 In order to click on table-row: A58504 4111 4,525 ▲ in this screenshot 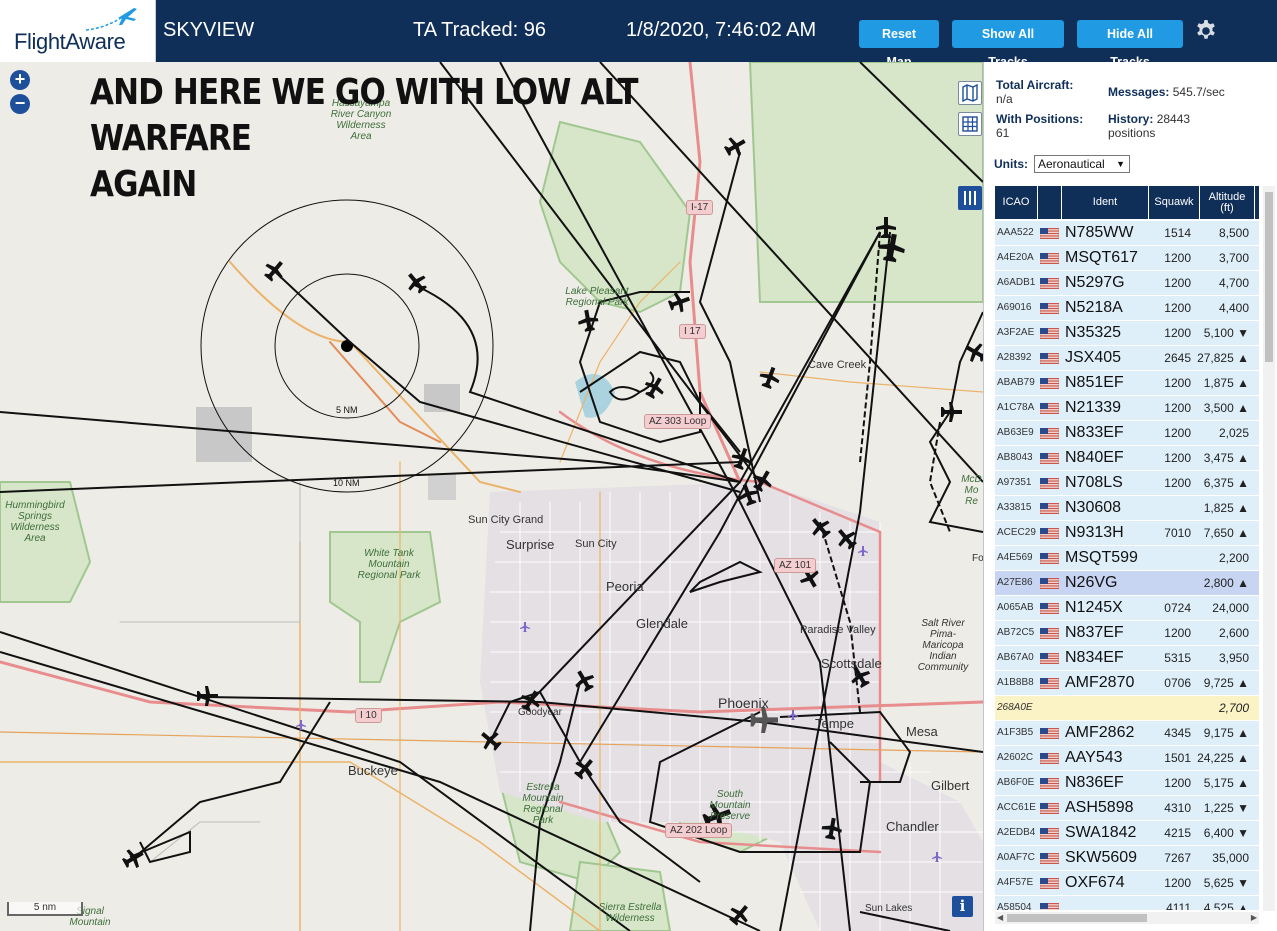, I will do `click(1127, 903)`.